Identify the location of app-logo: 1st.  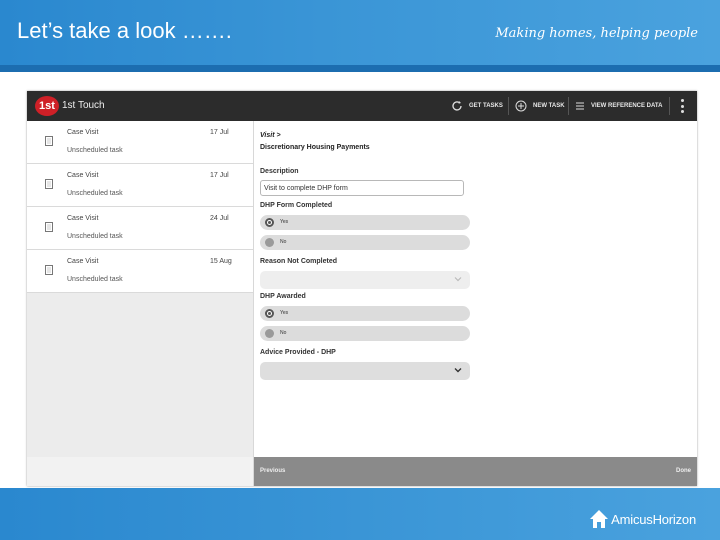
(47, 106).